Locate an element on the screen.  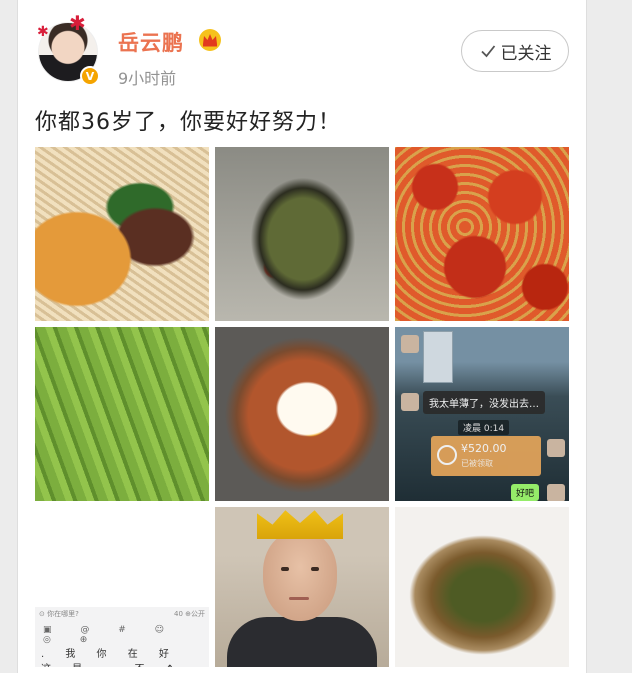
post-timestamp: 9小时前 is located at coordinates (147, 78).